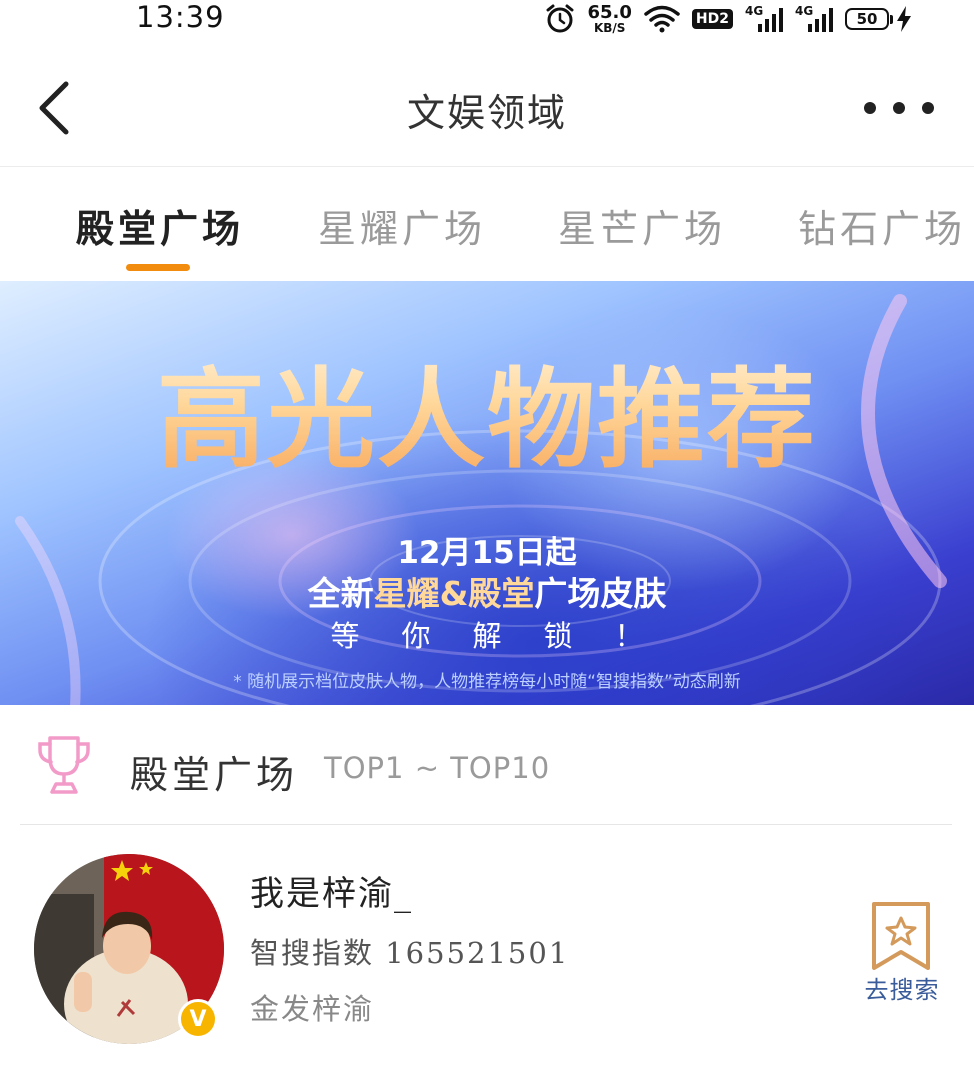 This screenshot has width=974, height=1070. I want to click on banner-subtitle: 全新星耀&殿堂广场皮肤, so click(487, 591).